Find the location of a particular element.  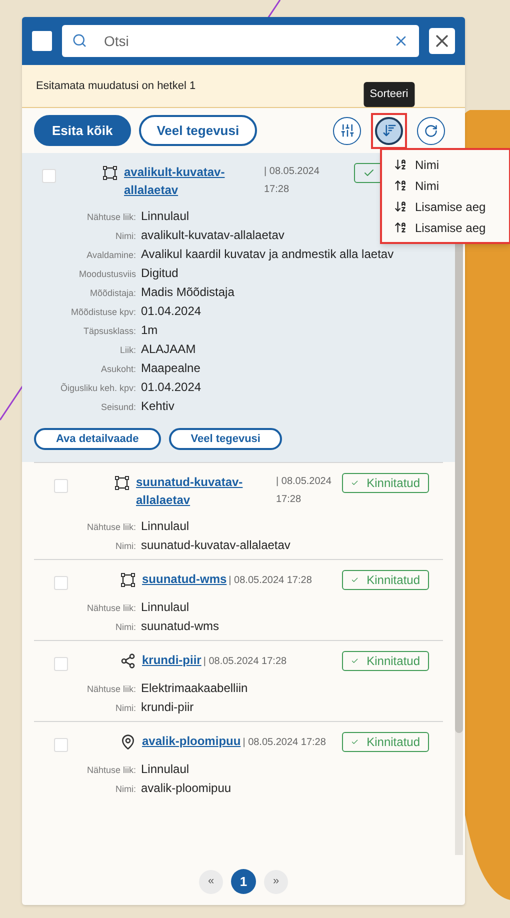

field-label: Moodustusviis is located at coordinates (107, 274).